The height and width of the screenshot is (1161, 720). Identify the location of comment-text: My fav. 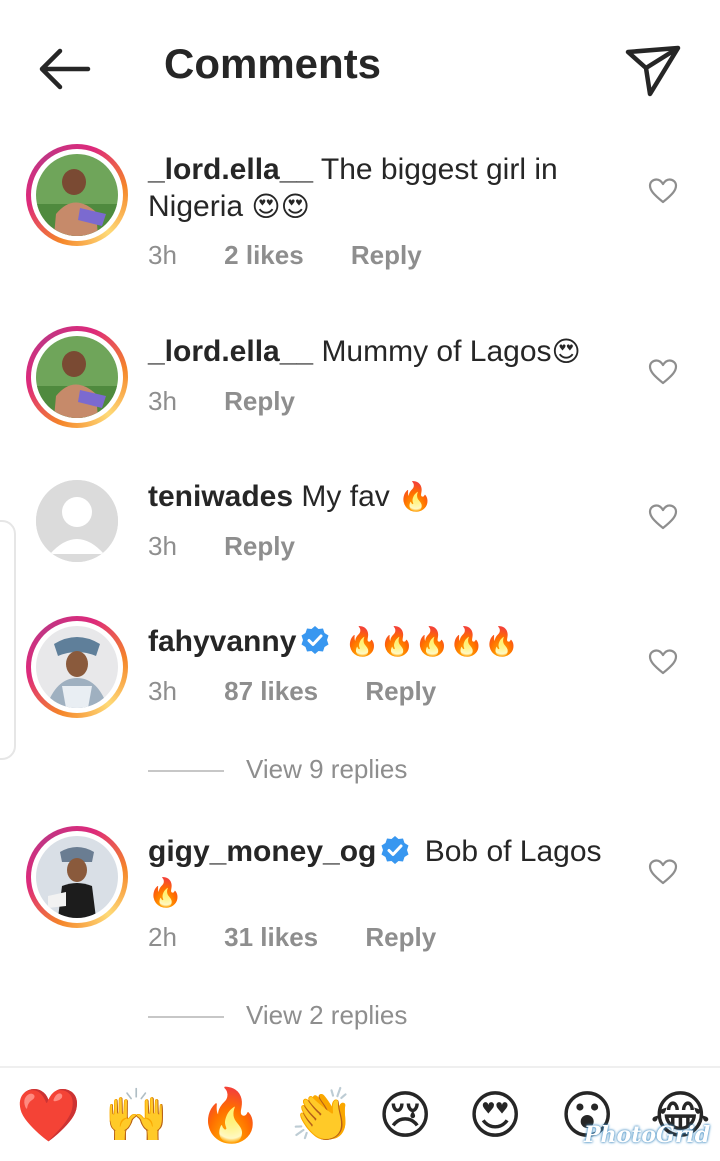
(345, 496).